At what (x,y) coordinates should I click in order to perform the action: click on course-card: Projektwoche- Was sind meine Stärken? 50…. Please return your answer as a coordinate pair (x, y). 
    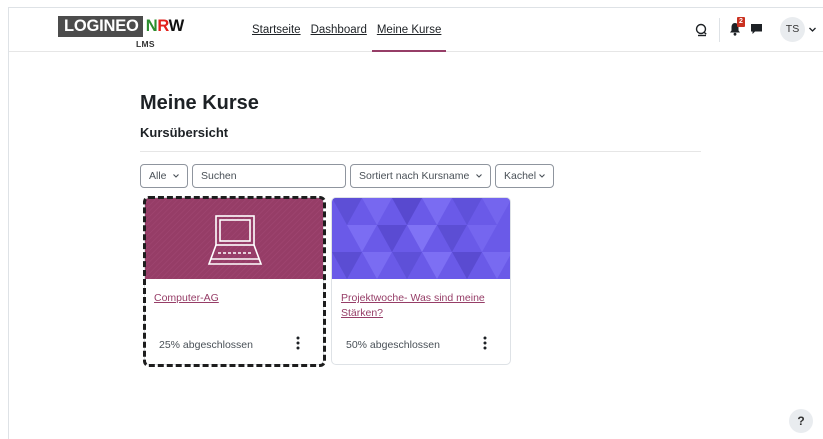
    Looking at the image, I should click on (421, 281).